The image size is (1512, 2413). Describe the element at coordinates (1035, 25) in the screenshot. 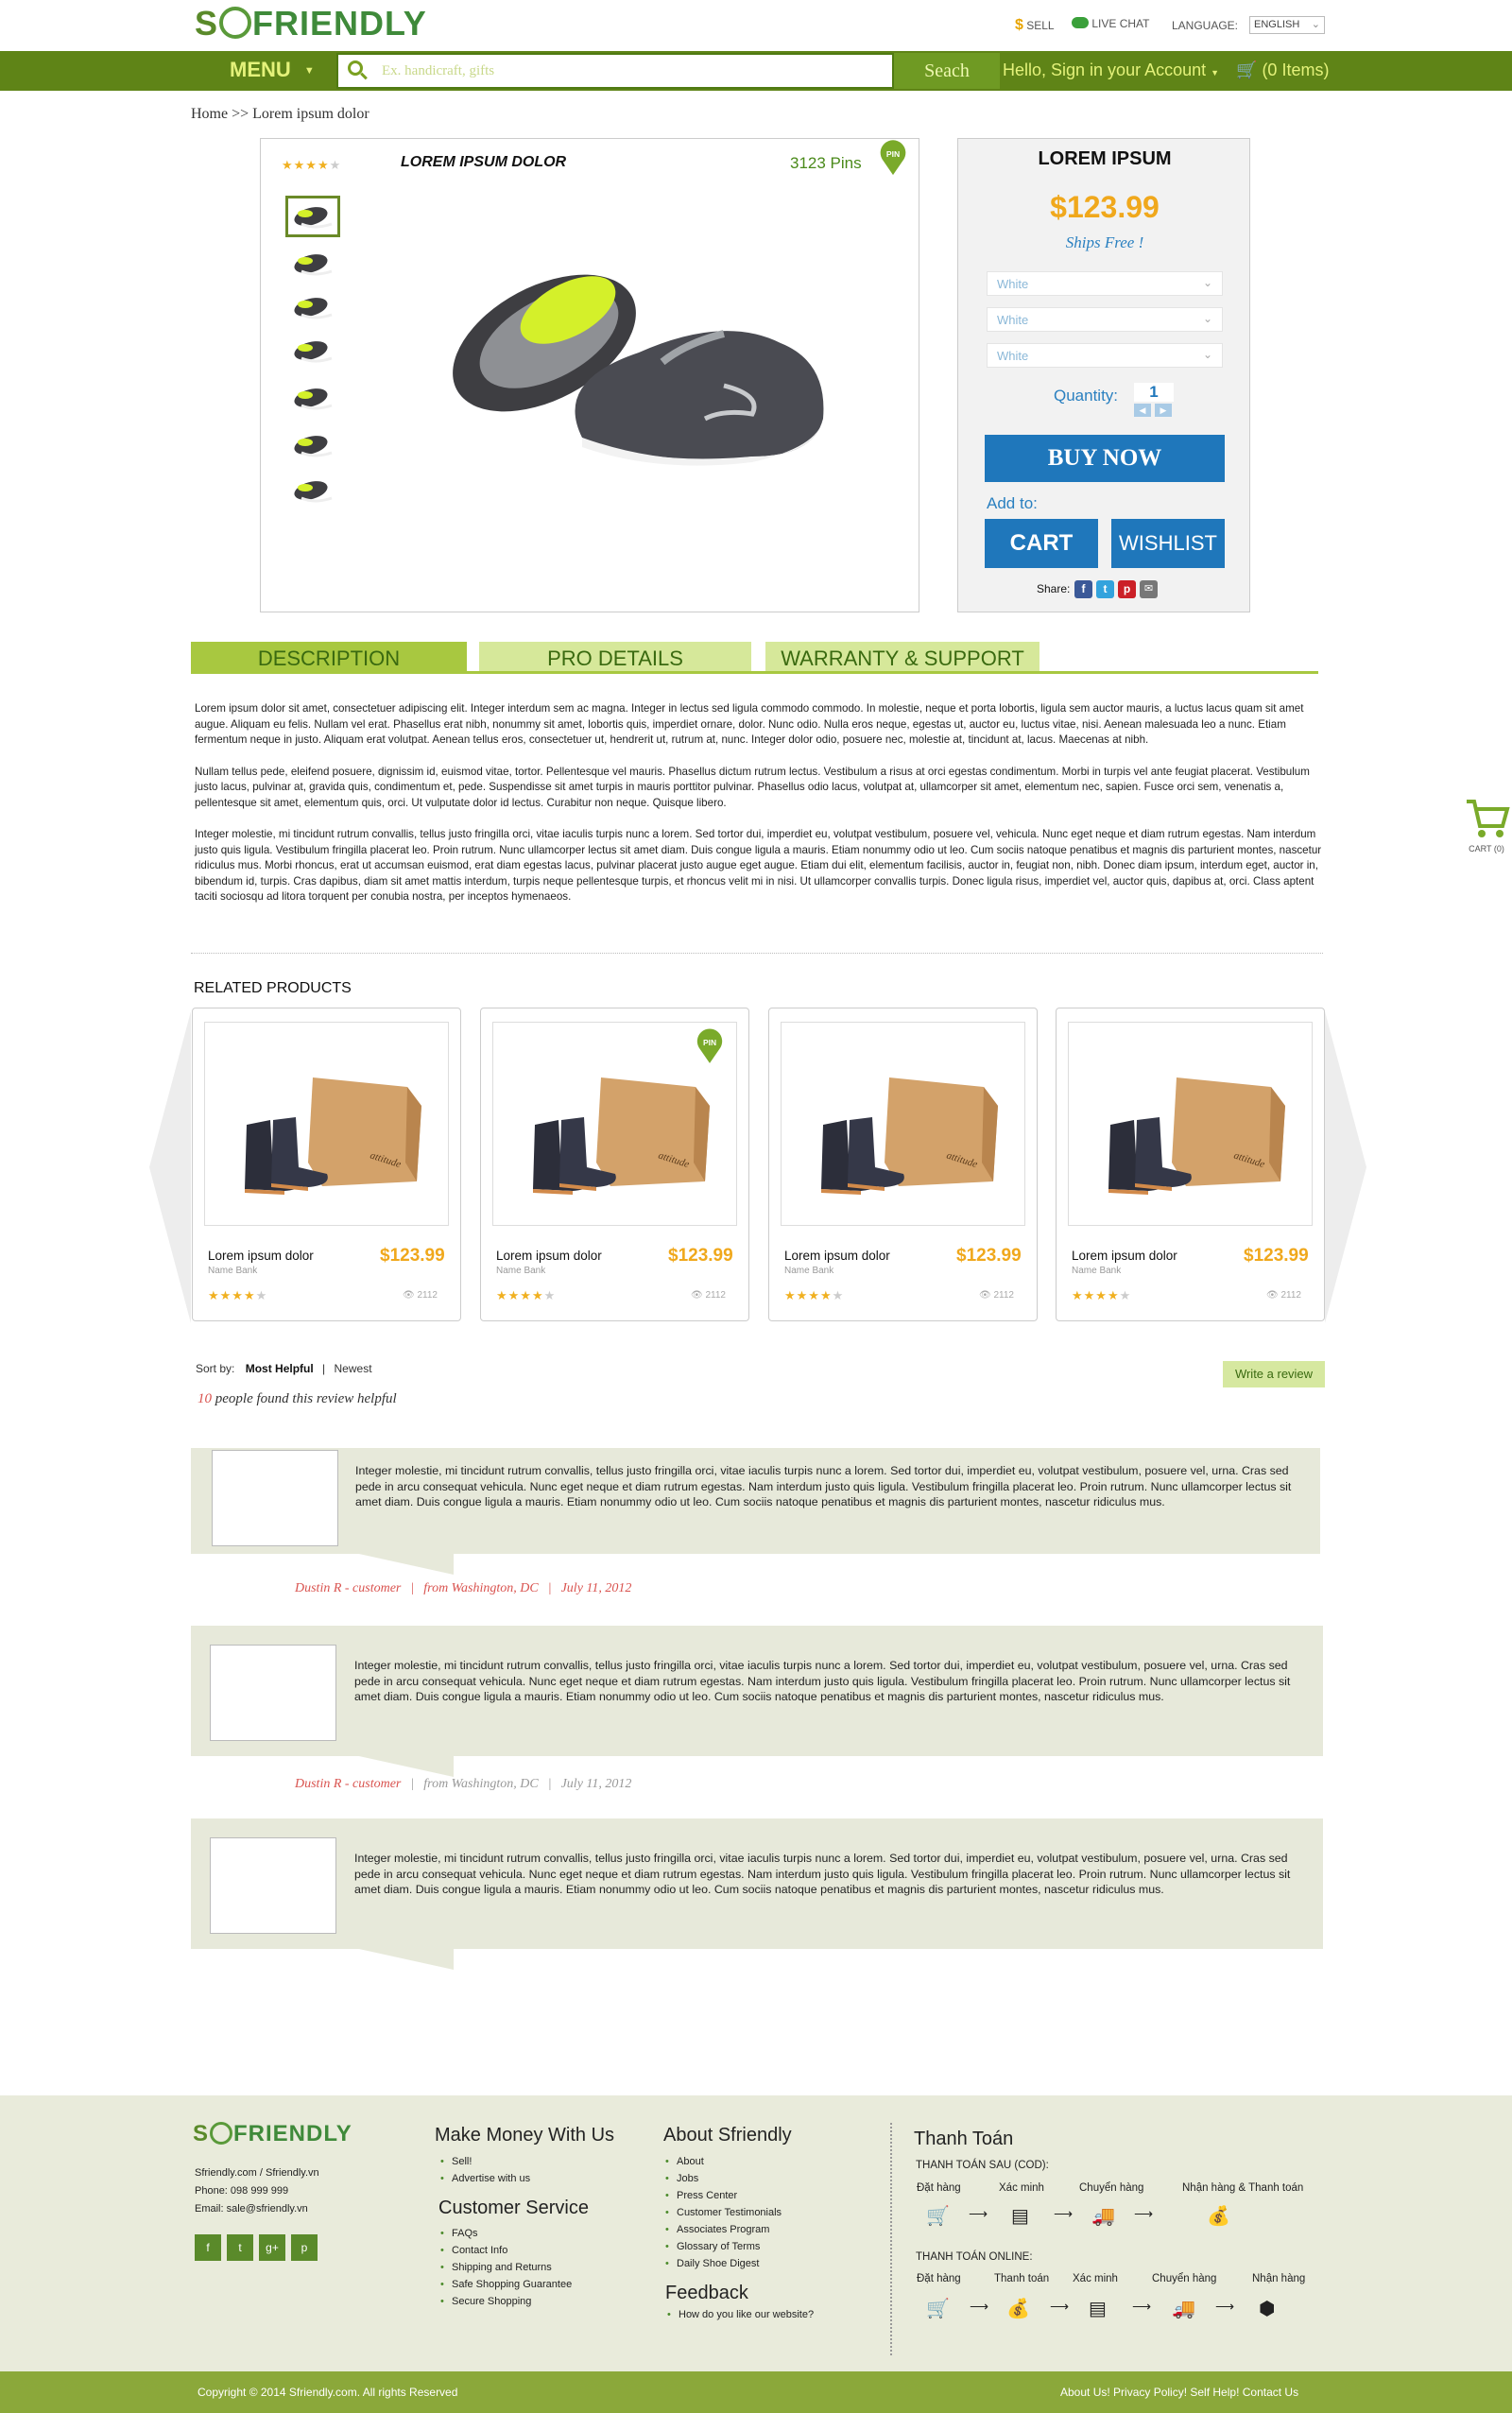

I see `sell-link: $ SELL` at that location.